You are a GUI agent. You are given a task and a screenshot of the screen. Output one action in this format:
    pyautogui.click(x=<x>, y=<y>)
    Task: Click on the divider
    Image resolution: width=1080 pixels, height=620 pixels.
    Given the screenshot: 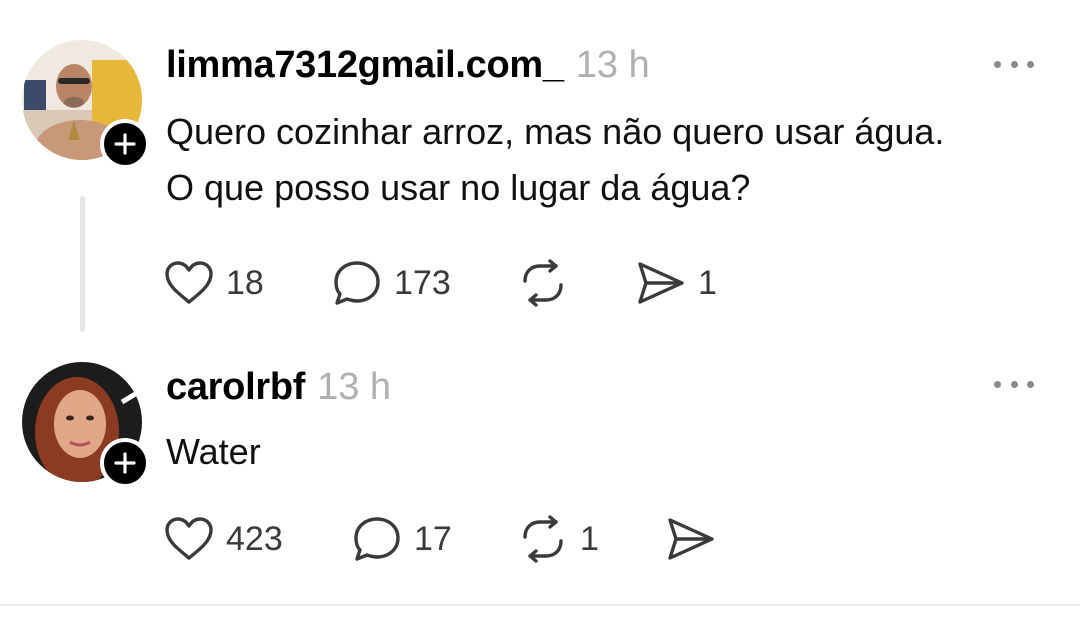 What is the action you would take?
    pyautogui.click(x=540, y=605)
    